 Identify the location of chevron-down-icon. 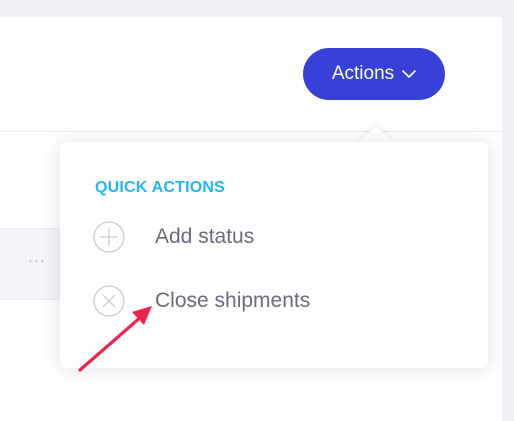
(409, 73).